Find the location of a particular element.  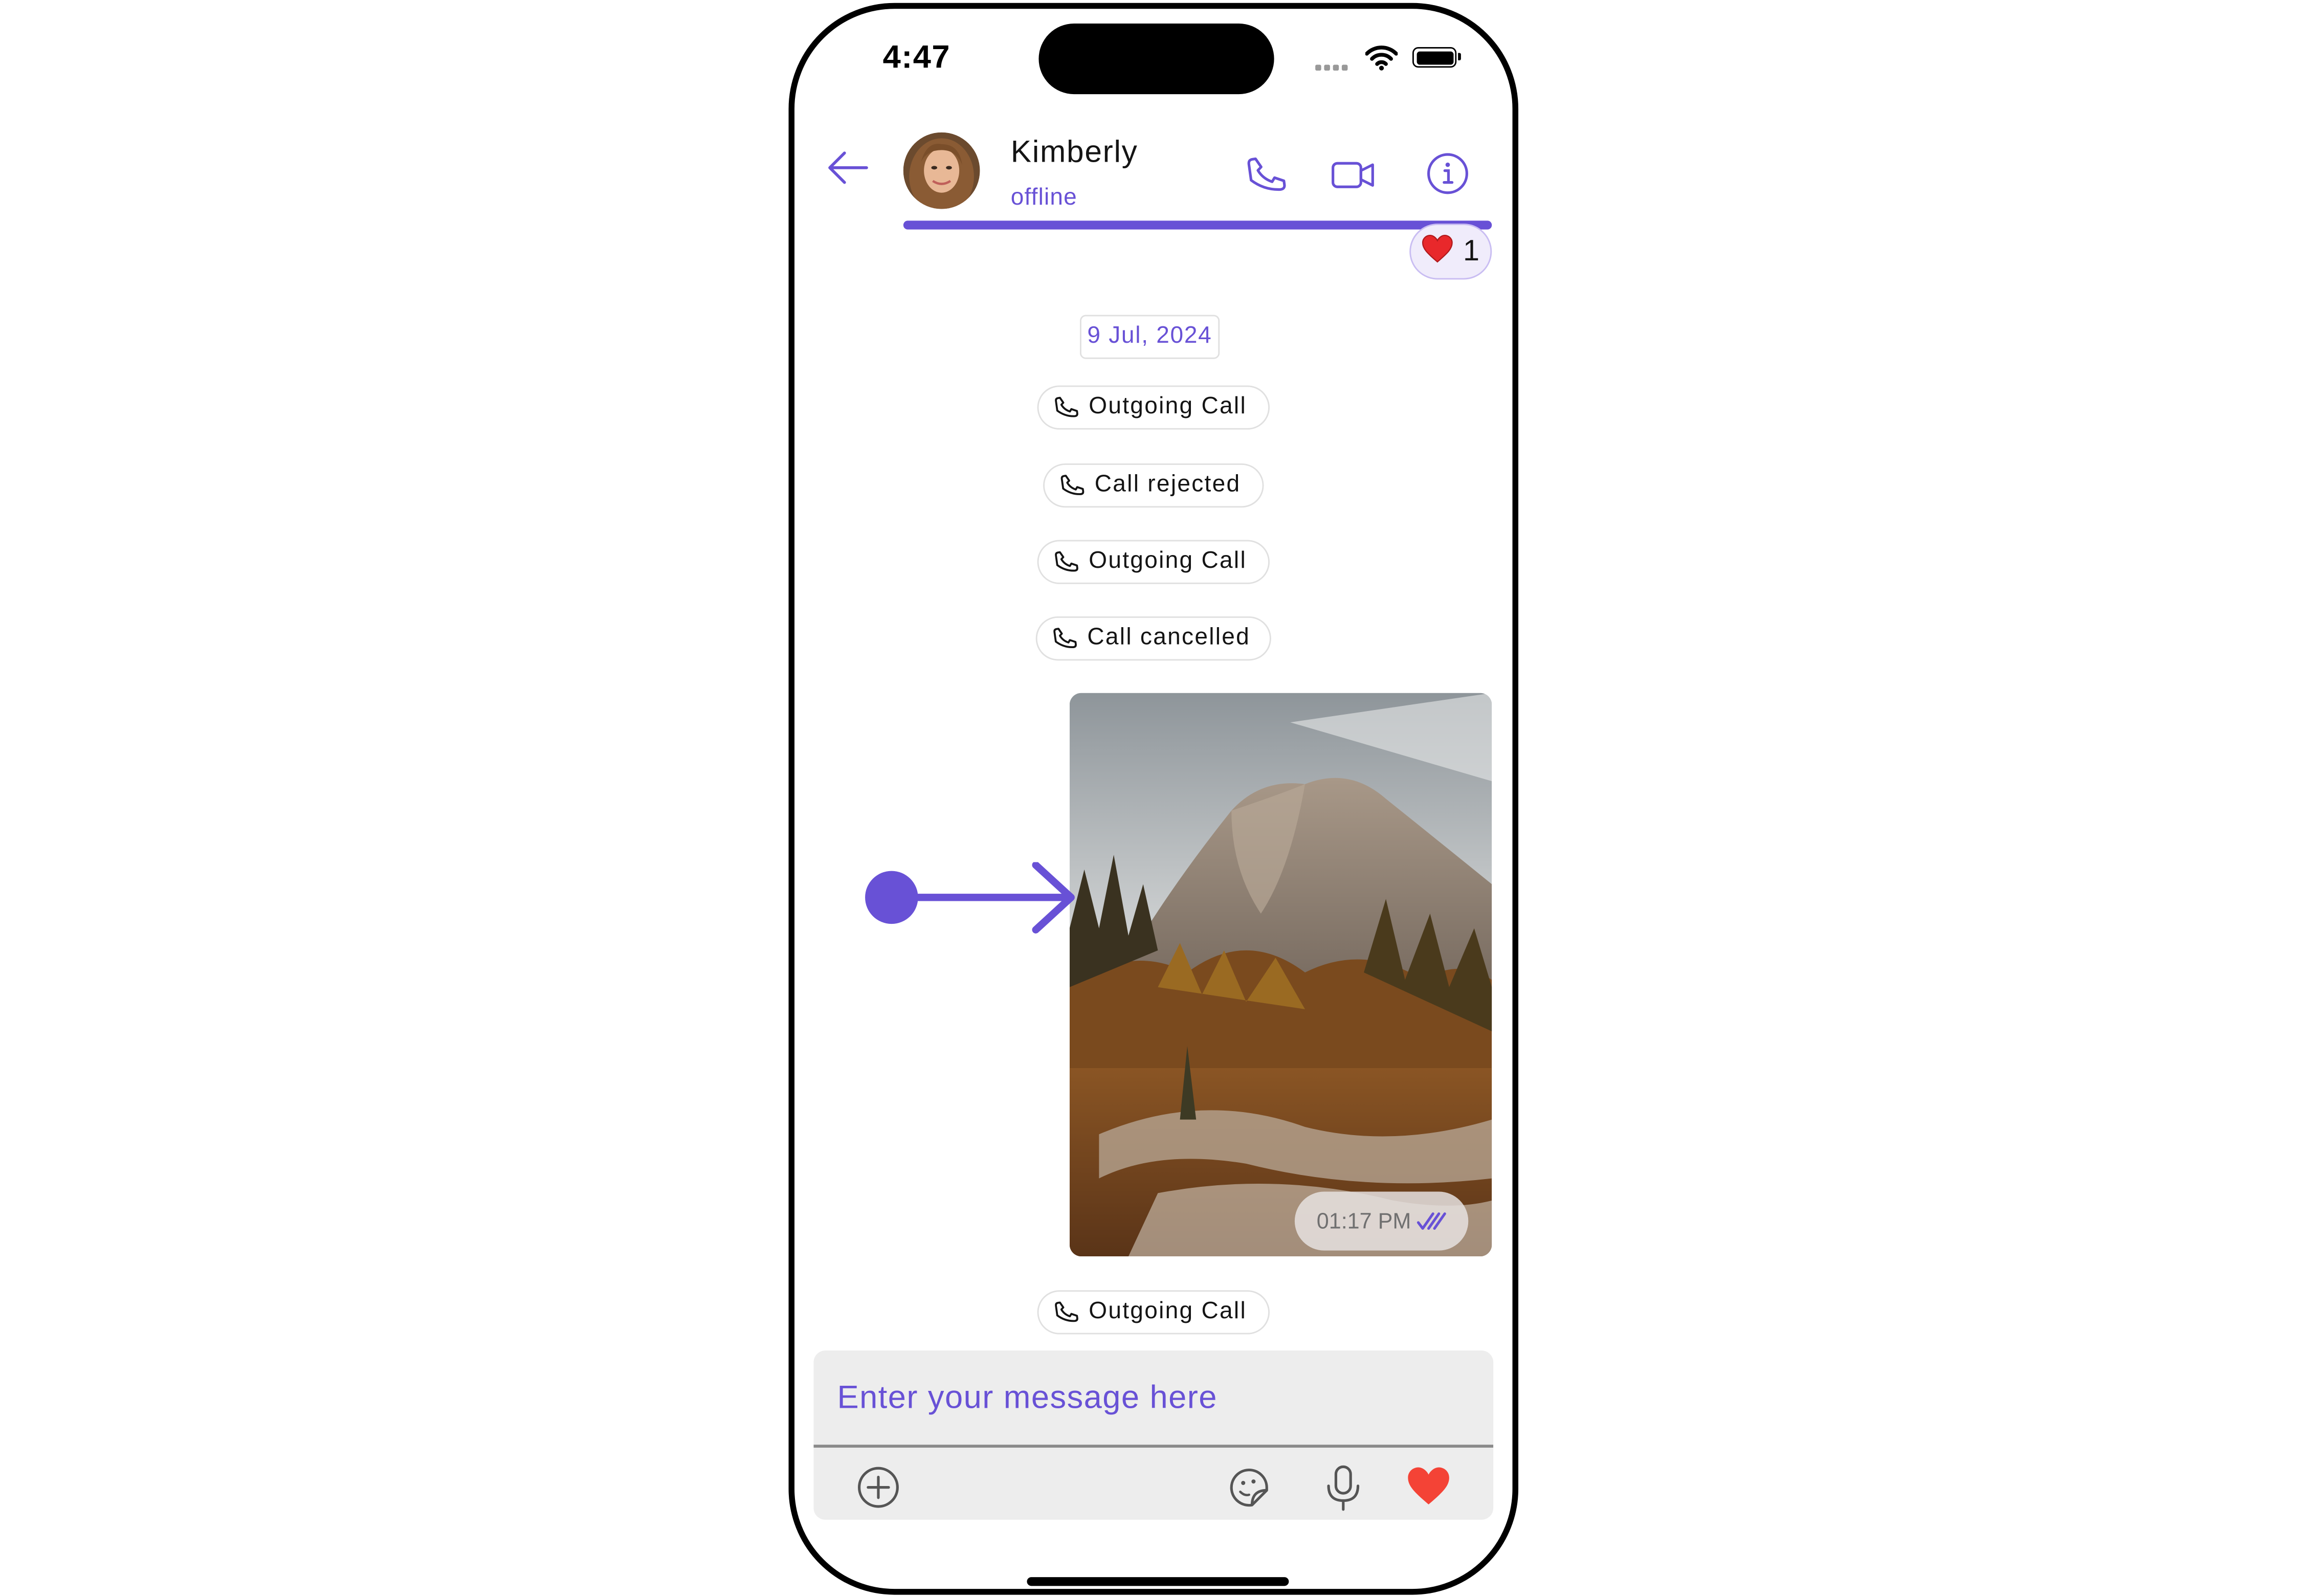

message-input is located at coordinates (1153, 1397).